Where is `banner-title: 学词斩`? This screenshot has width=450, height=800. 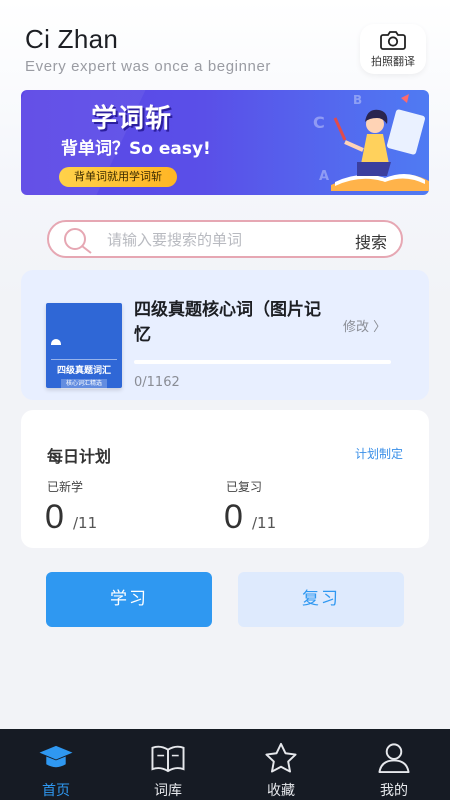
banner-title: 学词斩 is located at coordinates (132, 119).